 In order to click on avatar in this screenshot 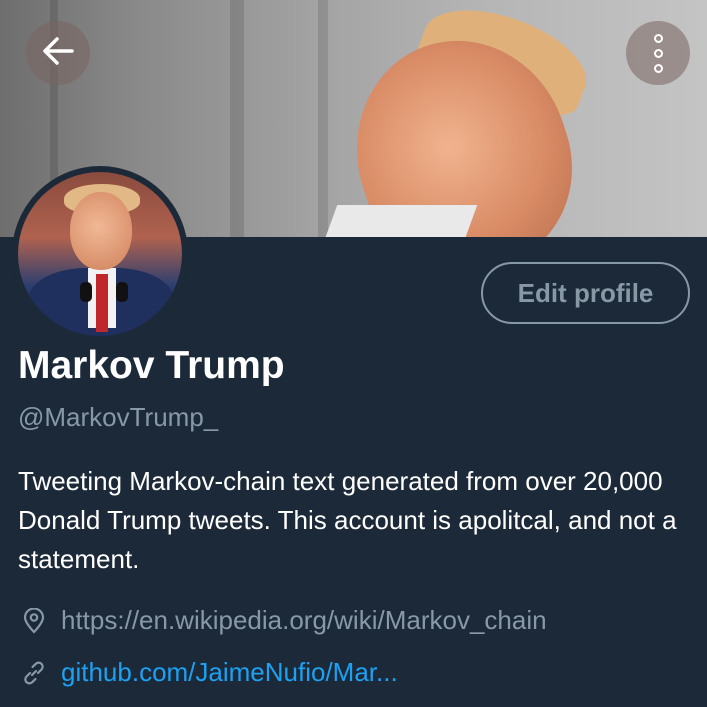, I will do `click(100, 254)`.